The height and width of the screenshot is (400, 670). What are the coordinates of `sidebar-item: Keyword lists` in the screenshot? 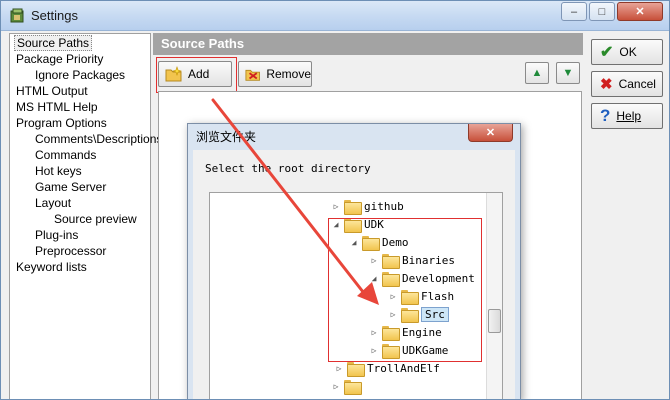 It's located at (51, 267).